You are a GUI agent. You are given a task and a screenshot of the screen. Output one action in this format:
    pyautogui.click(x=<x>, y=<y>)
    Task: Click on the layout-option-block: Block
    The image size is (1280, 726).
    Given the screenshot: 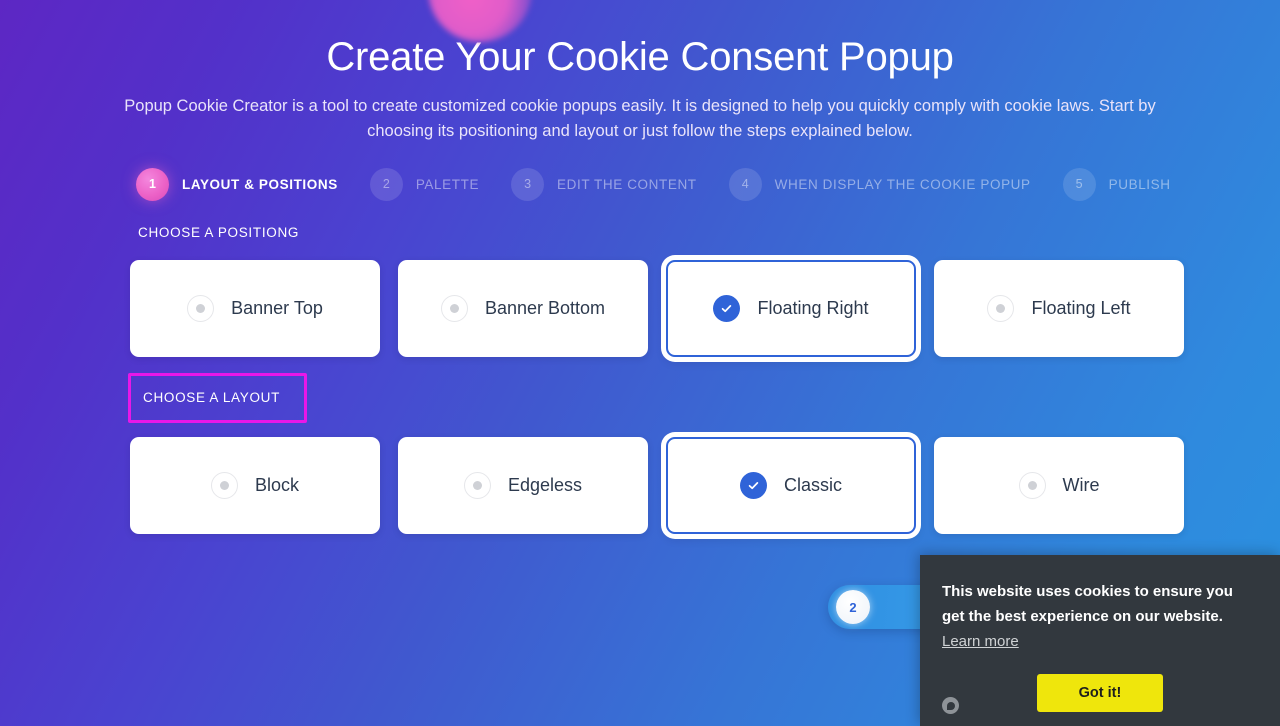 What is the action you would take?
    pyautogui.click(x=255, y=485)
    